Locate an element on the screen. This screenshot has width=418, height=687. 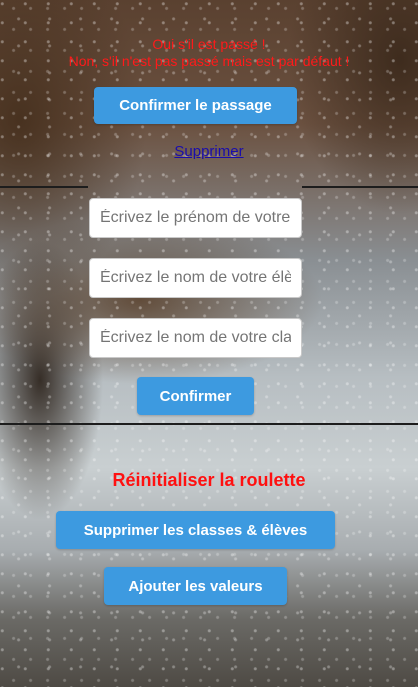
add-values-button: Ajouter les valeurs is located at coordinates (195, 586).